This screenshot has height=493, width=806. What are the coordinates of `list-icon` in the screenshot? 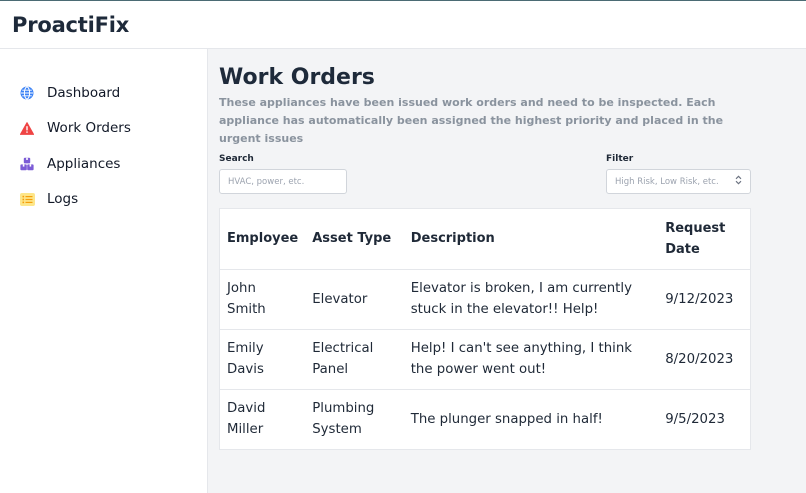 It's located at (27, 199).